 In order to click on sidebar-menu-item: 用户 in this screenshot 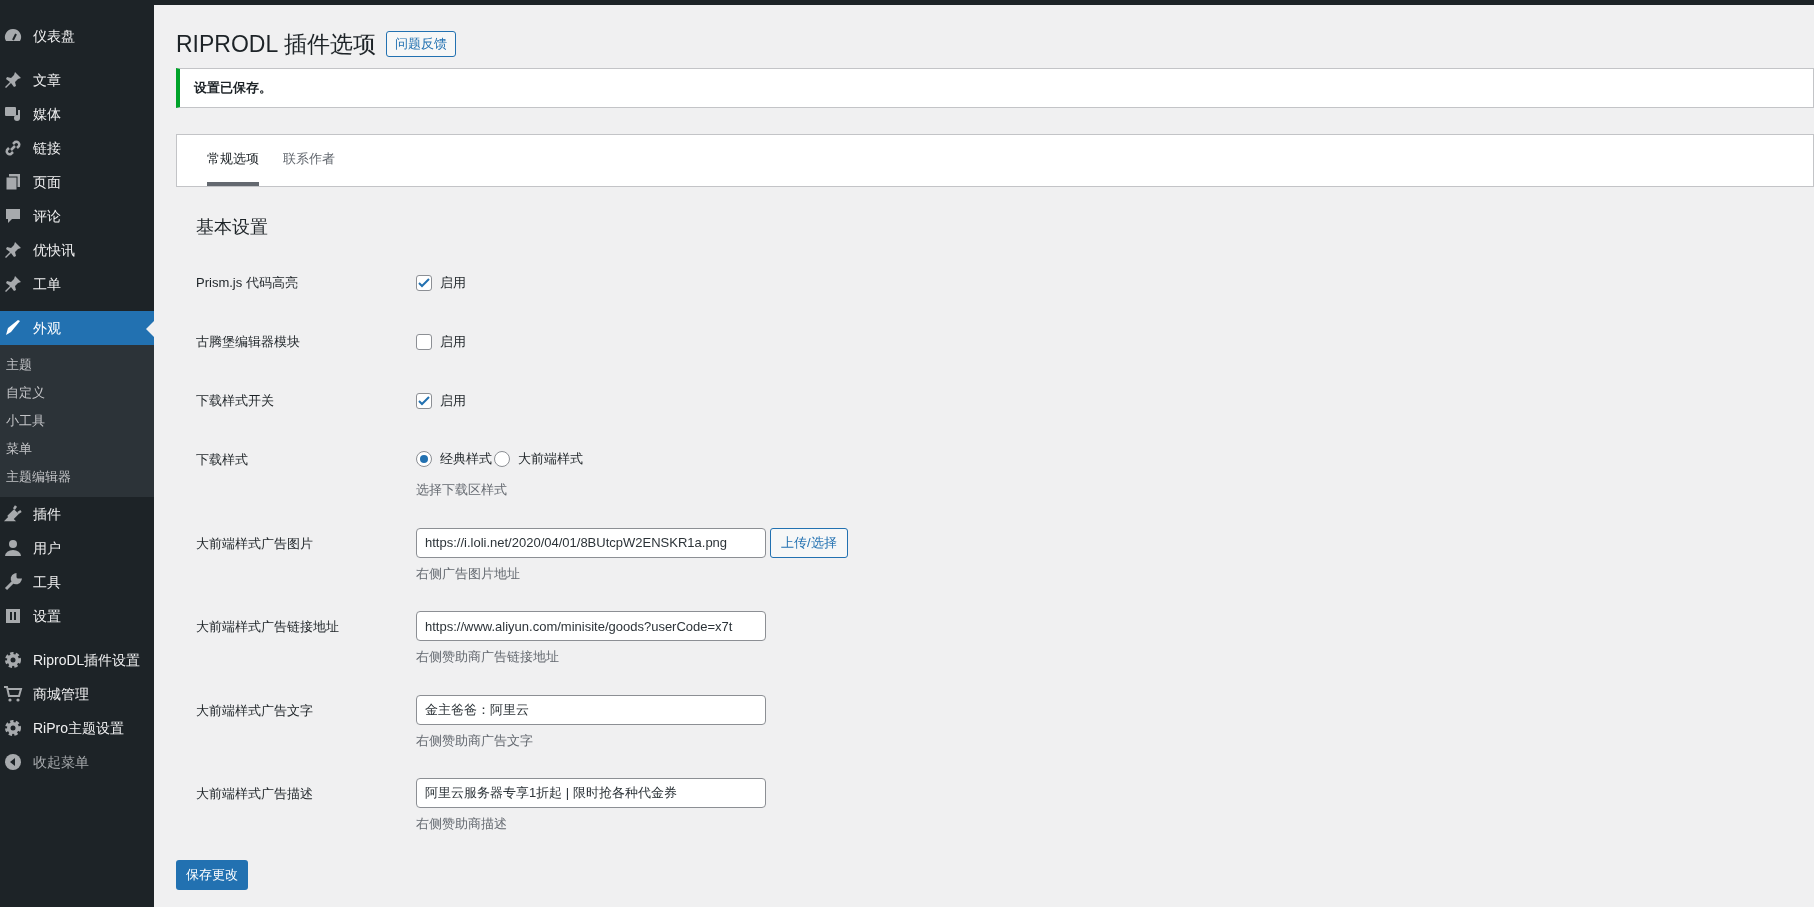, I will do `click(77, 548)`.